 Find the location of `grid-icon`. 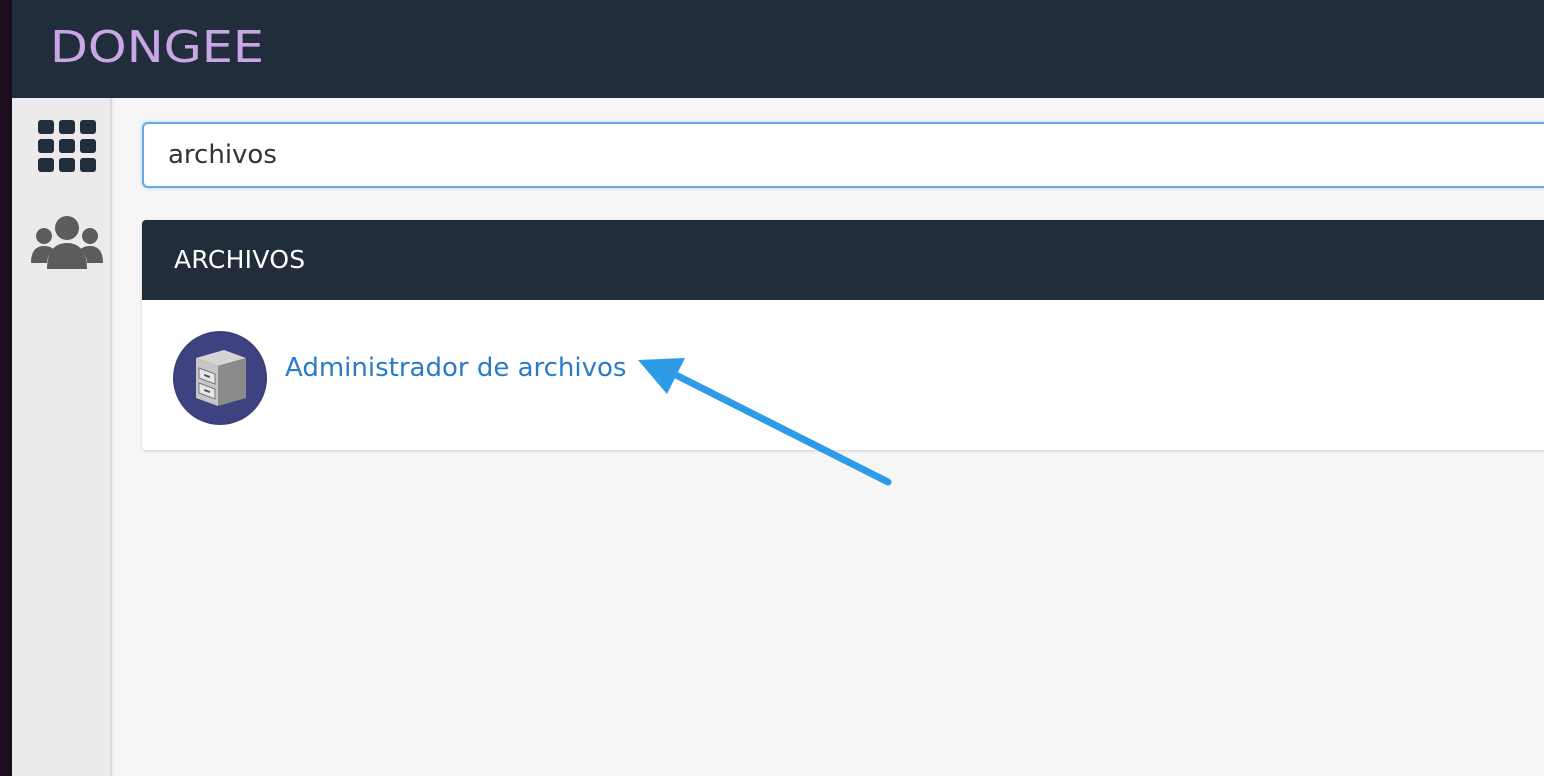

grid-icon is located at coordinates (67, 146).